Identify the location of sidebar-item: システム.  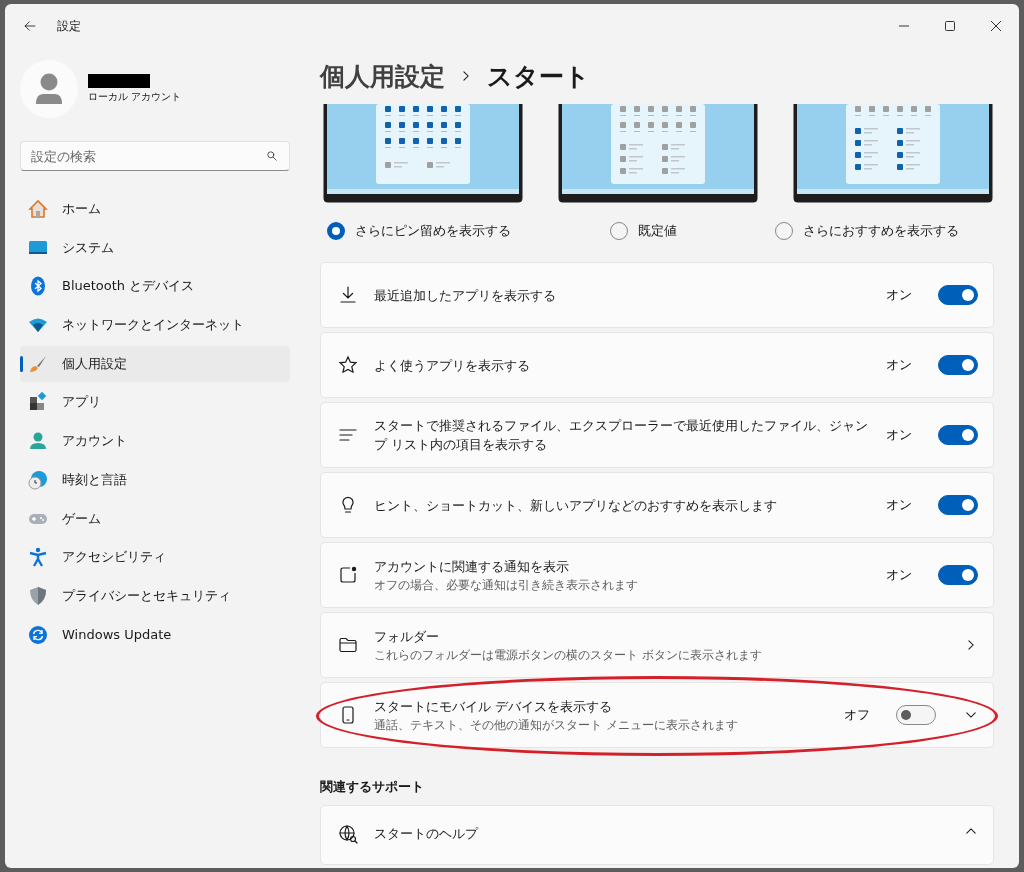
(155, 247).